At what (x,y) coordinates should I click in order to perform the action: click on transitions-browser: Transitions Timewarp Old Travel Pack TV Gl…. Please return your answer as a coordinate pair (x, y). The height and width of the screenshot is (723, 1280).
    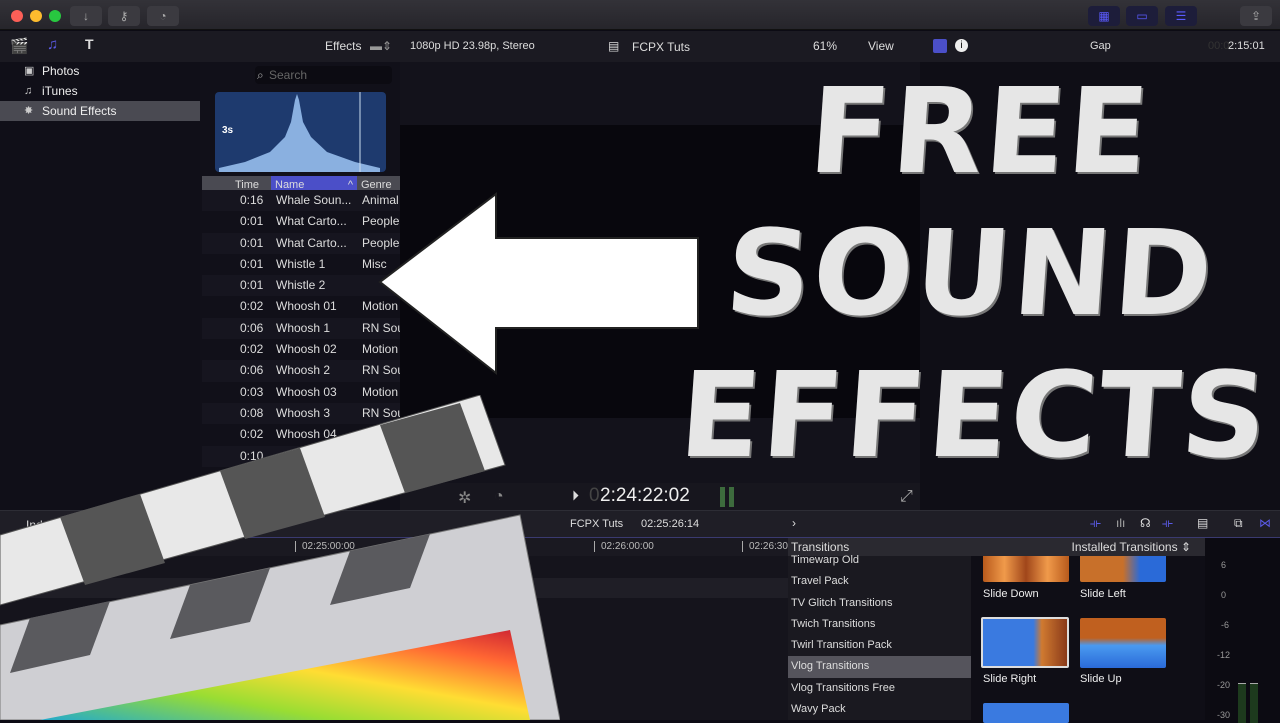
    Looking at the image, I should click on (879, 629).